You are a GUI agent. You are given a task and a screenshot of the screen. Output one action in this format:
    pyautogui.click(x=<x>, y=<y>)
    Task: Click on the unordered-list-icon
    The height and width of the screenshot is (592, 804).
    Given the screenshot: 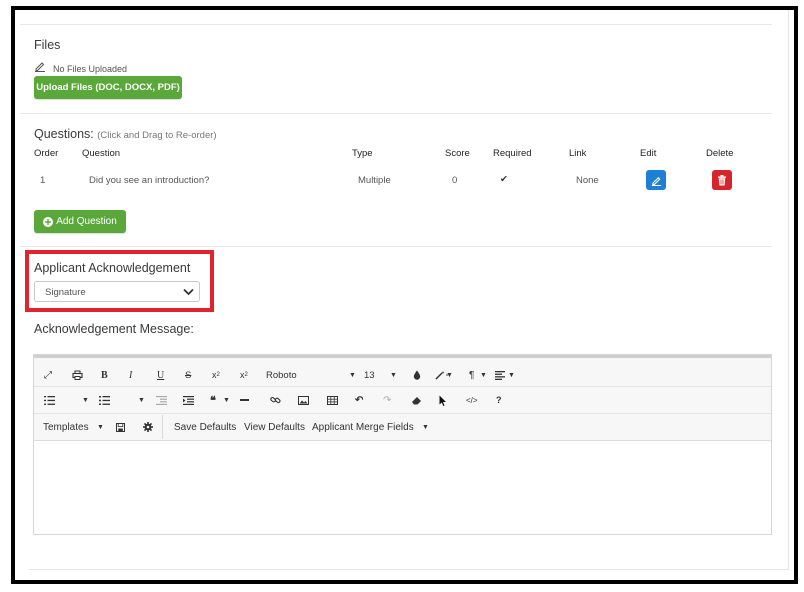 What is the action you would take?
    pyautogui.click(x=104, y=400)
    